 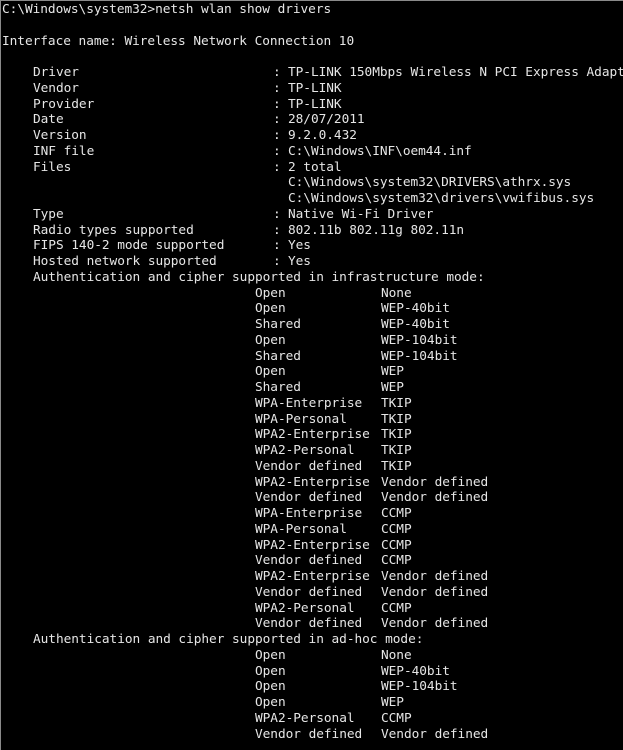 I want to click on cipher-row: WPA2-Enterprise CCMP, so click(x=312, y=546).